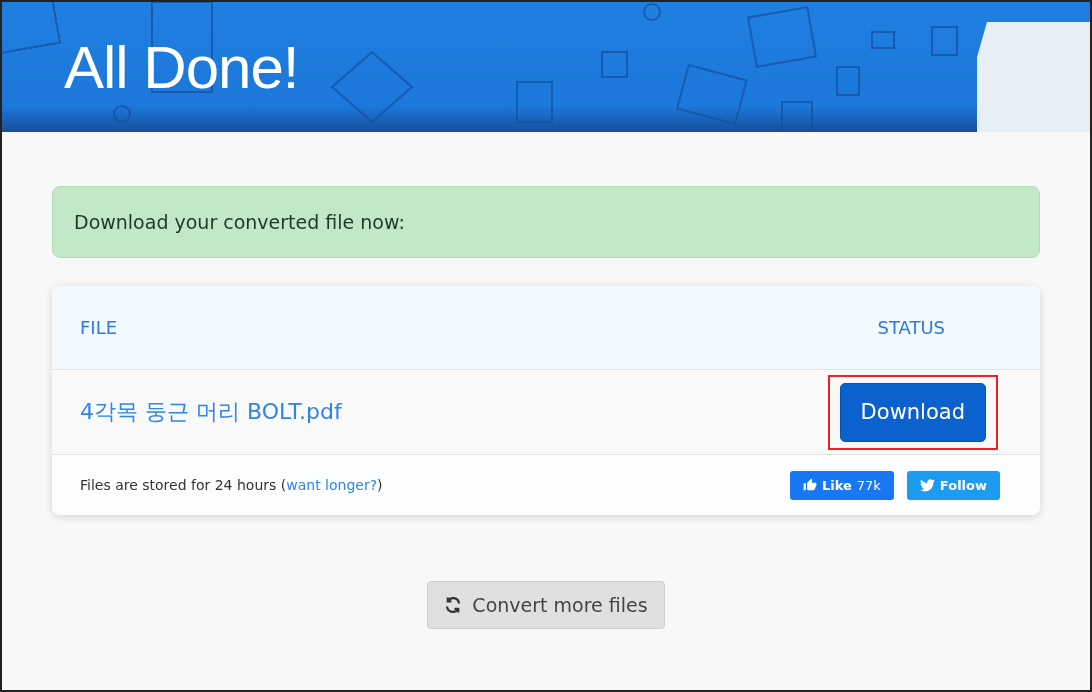 The height and width of the screenshot is (692, 1092). Describe the element at coordinates (453, 605) in the screenshot. I see `refresh-icon` at that location.